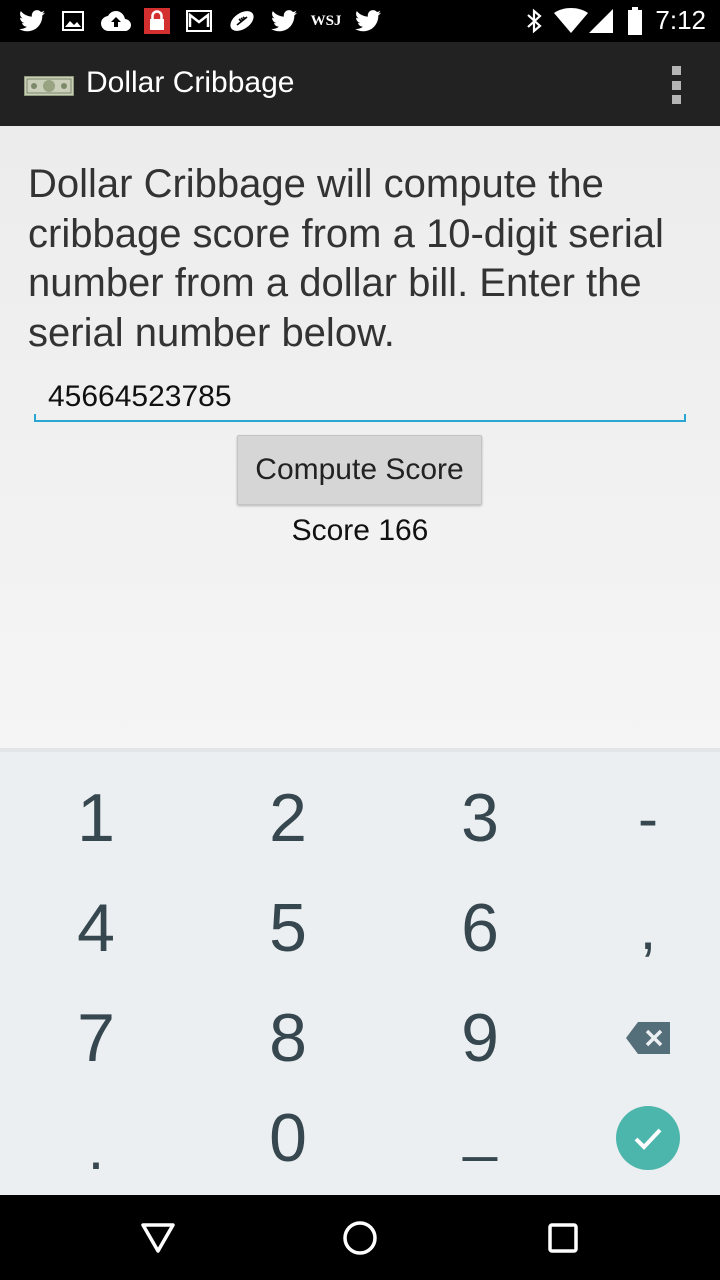 The image size is (720, 1280). Describe the element at coordinates (648, 818) in the screenshot. I see `key-dash: -` at that location.